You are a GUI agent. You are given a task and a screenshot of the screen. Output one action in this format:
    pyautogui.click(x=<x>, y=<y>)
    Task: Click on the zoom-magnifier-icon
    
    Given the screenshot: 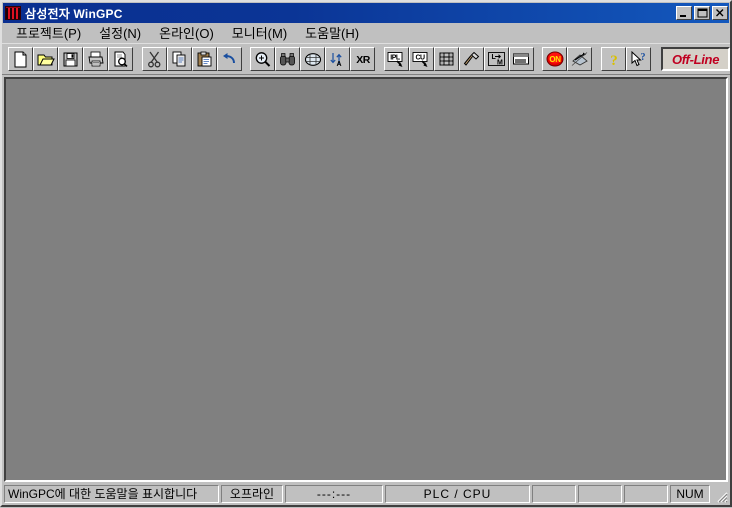 What is the action you would take?
    pyautogui.click(x=263, y=59)
    